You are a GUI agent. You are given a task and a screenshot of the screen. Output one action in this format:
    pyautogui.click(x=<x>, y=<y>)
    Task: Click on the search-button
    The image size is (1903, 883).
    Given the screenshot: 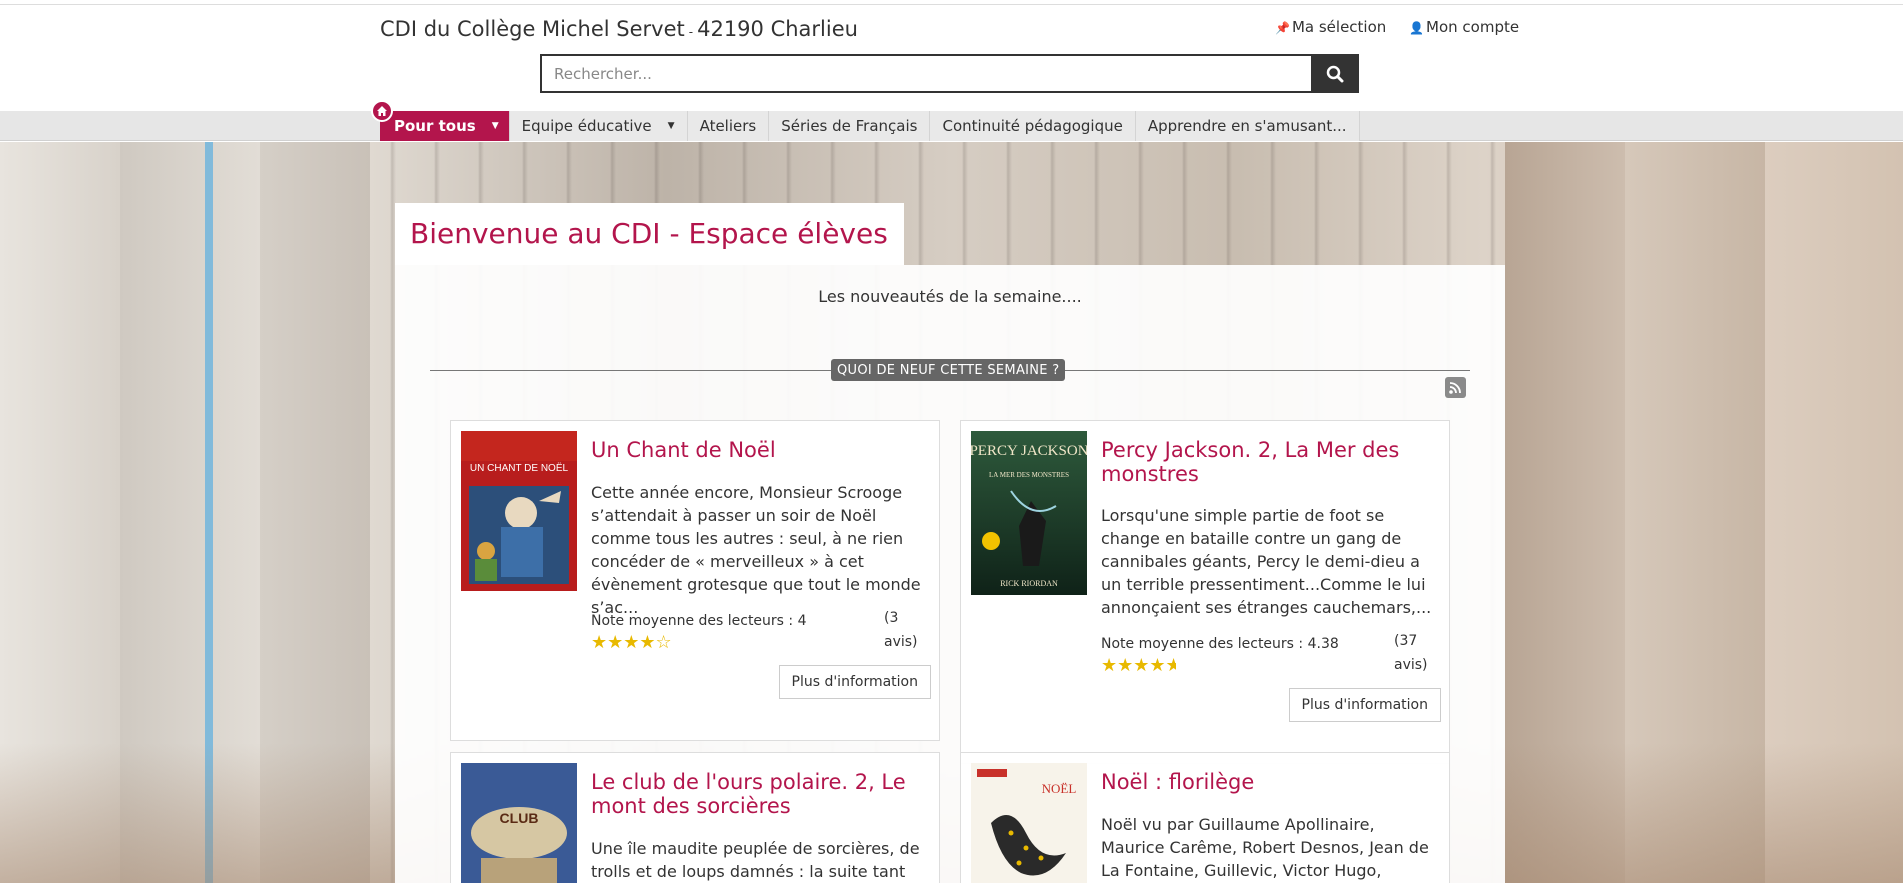 What is the action you would take?
    pyautogui.click(x=1335, y=73)
    